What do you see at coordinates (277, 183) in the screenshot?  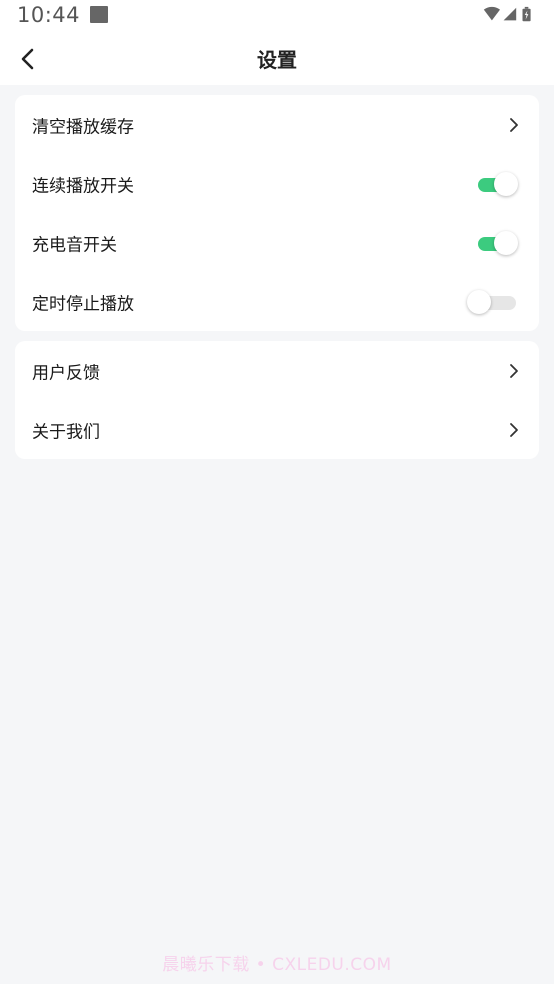 I see `settings-row-continuous-play: 连续播放开关` at bounding box center [277, 183].